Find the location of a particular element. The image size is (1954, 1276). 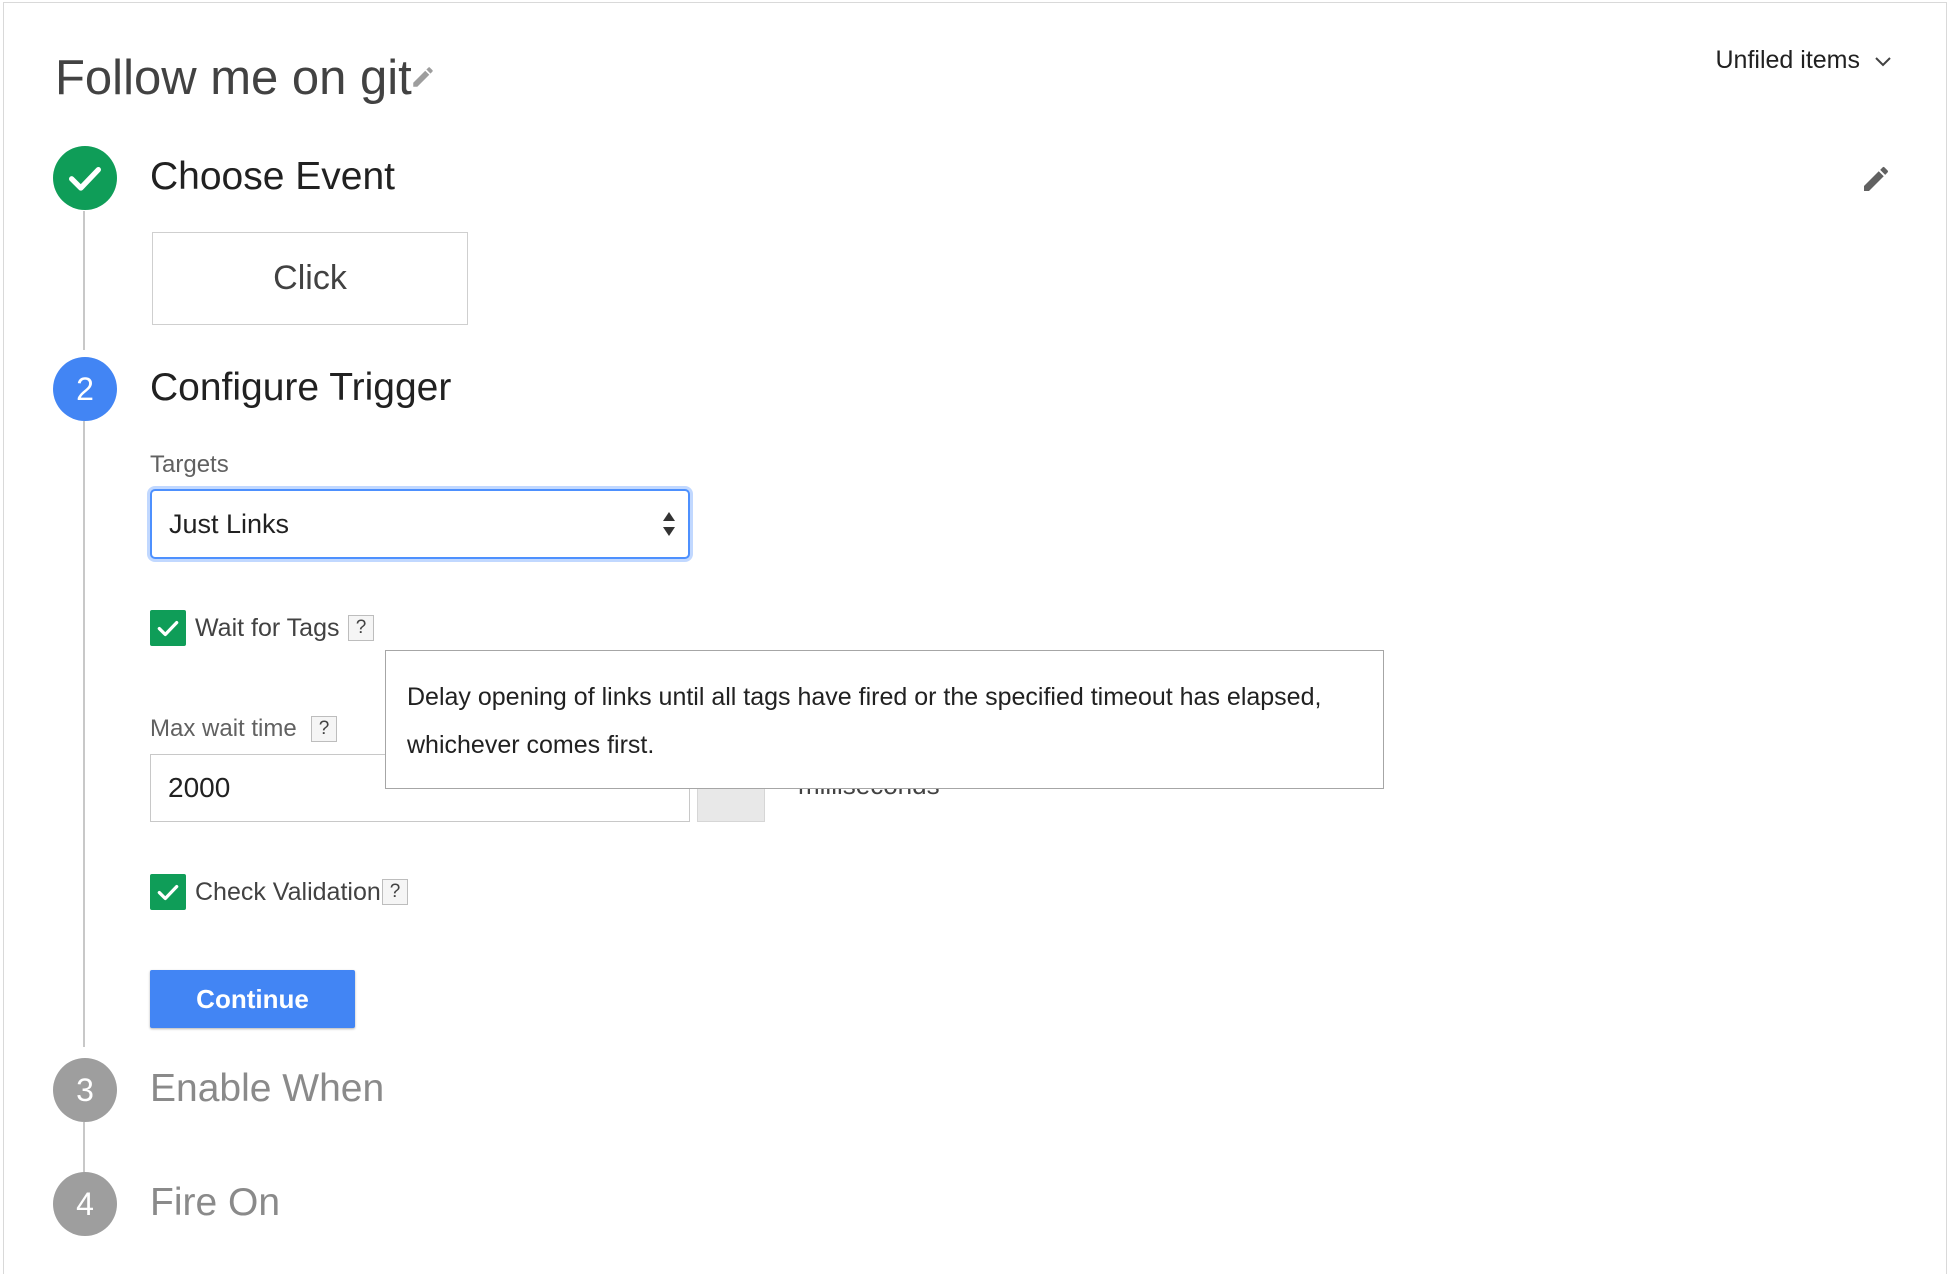

targets-value: Just Links is located at coordinates (229, 523).